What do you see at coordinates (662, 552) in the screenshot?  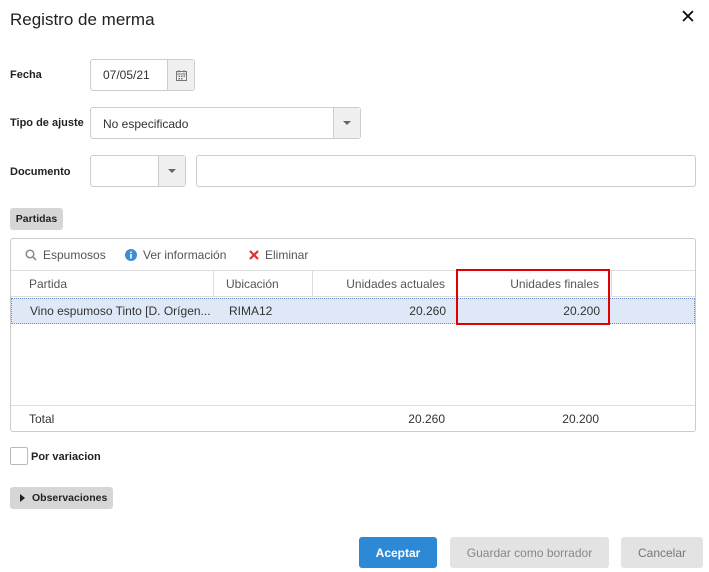 I see `cancelar-button: Cancelar` at bounding box center [662, 552].